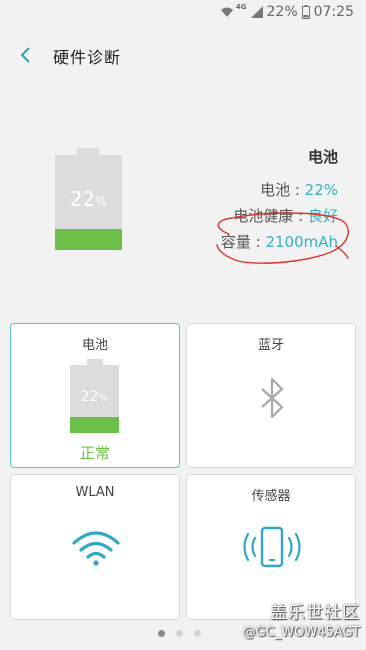 This screenshot has height=650, width=366. I want to click on battery-info-title: 电池, so click(322, 157).